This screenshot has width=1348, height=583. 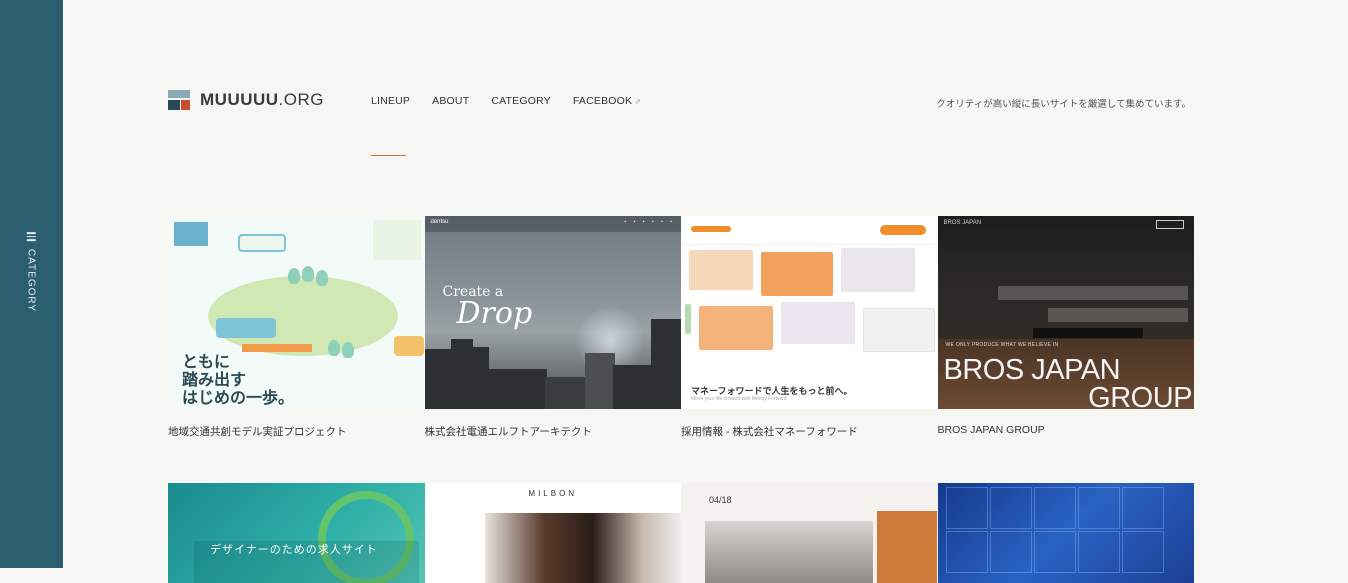 What do you see at coordinates (552, 312) in the screenshot?
I see `site-thumbnail: dentsu ▪ ▪ ▪ ▪ ▪ ▪ Create a Drop` at bounding box center [552, 312].